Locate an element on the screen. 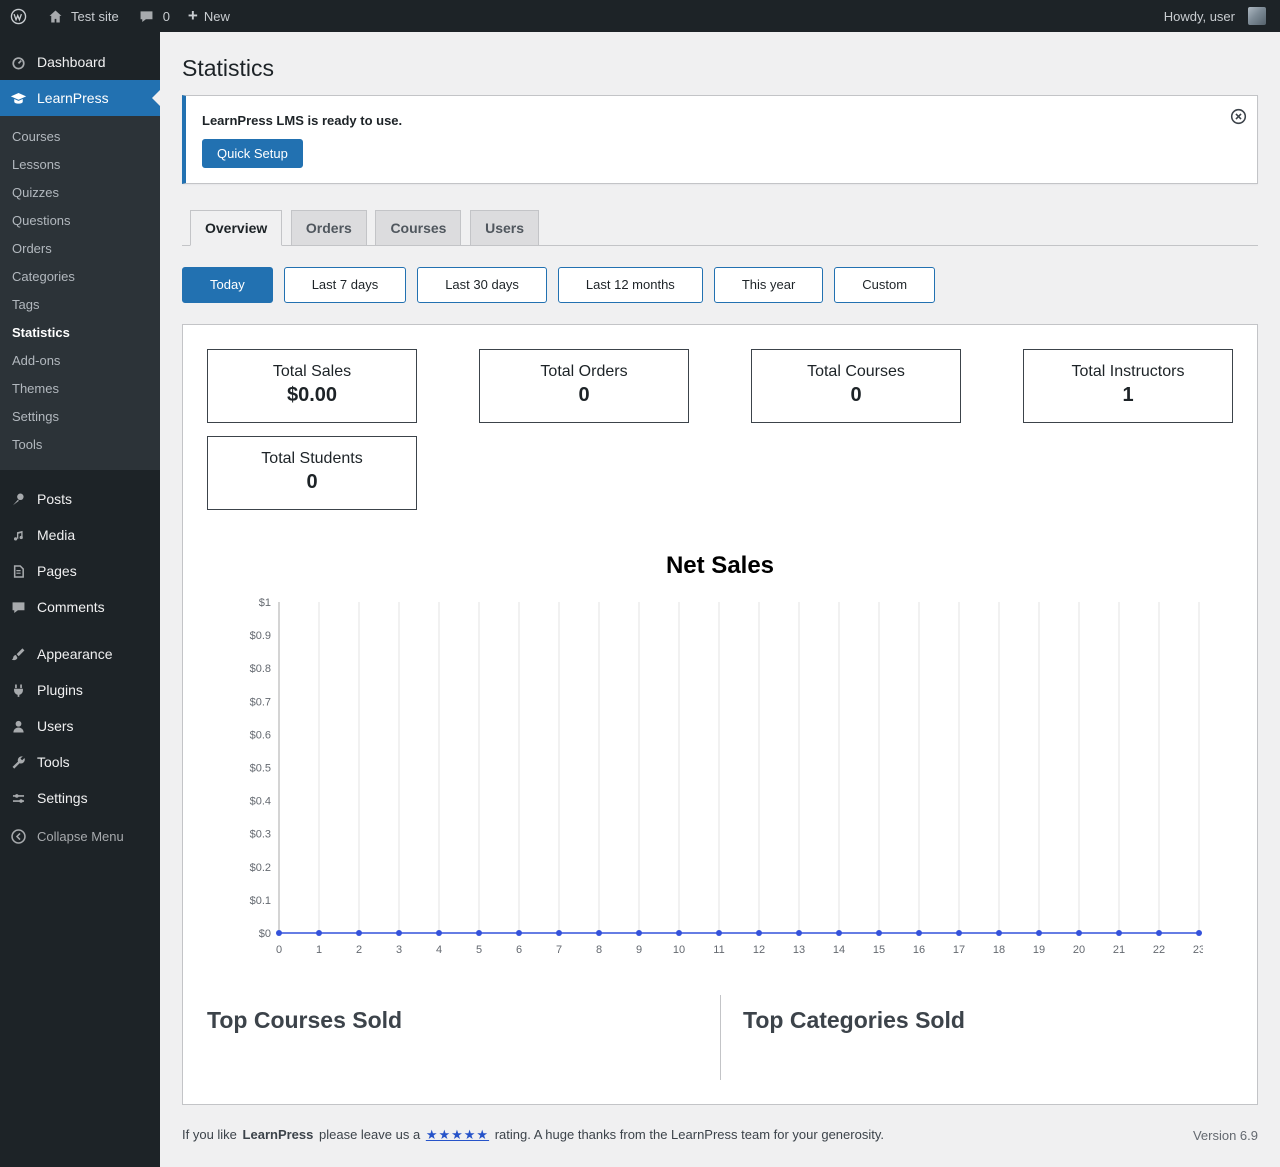 Image resolution: width=1280 pixels, height=1167 pixels. sidebar-item-settings: Settings is located at coordinates (80, 798).